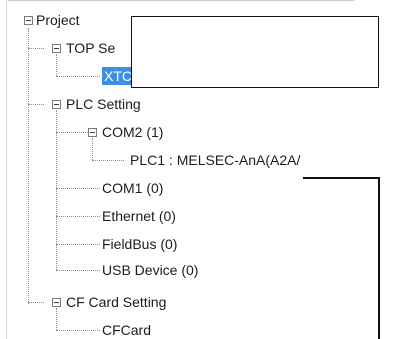 This screenshot has height=339, width=397. What do you see at coordinates (116, 302) in the screenshot?
I see `tree-node-label: CF Card Setting` at bounding box center [116, 302].